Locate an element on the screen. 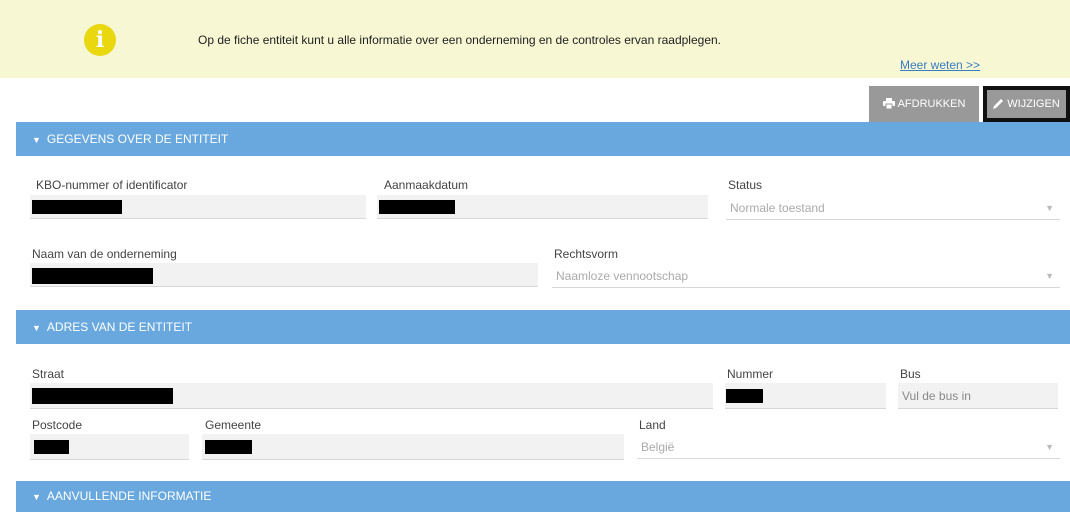 The width and height of the screenshot is (1070, 513). kbo-label: KBO-nummer of identificator is located at coordinates (112, 185).